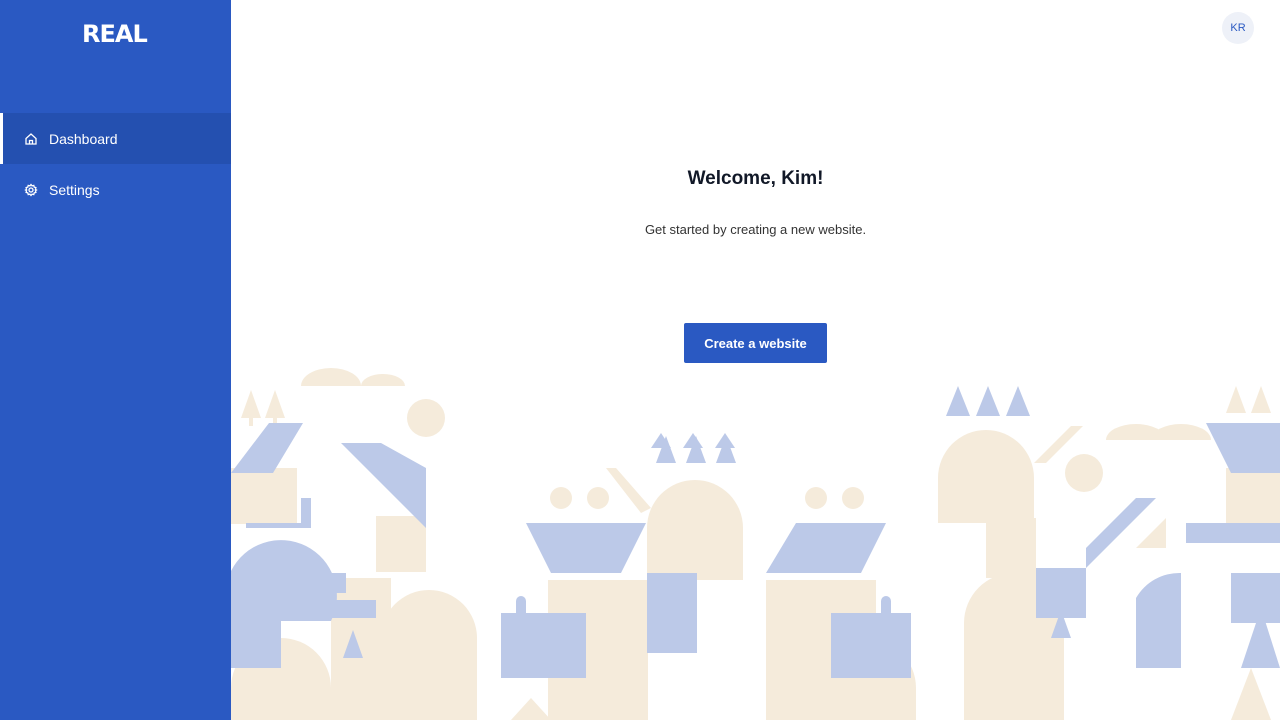 The height and width of the screenshot is (720, 1280). Describe the element at coordinates (115, 189) in the screenshot. I see `sidebar-item-settings: Settings` at that location.